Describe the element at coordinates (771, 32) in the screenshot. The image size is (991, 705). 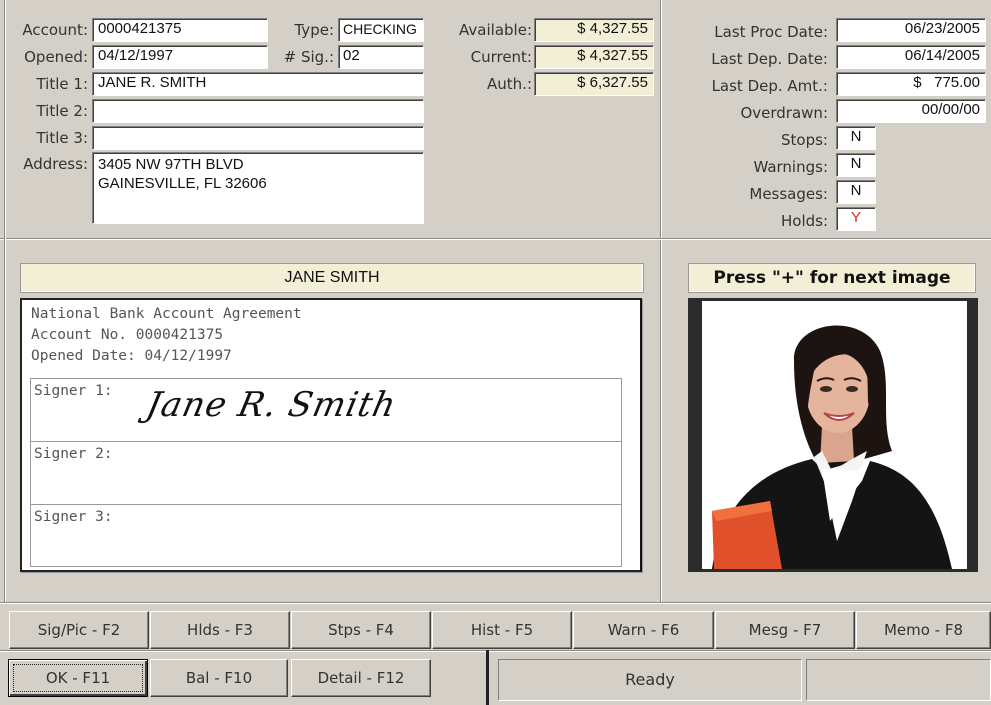
I see `last-proc-label: Last Proc Date:` at that location.